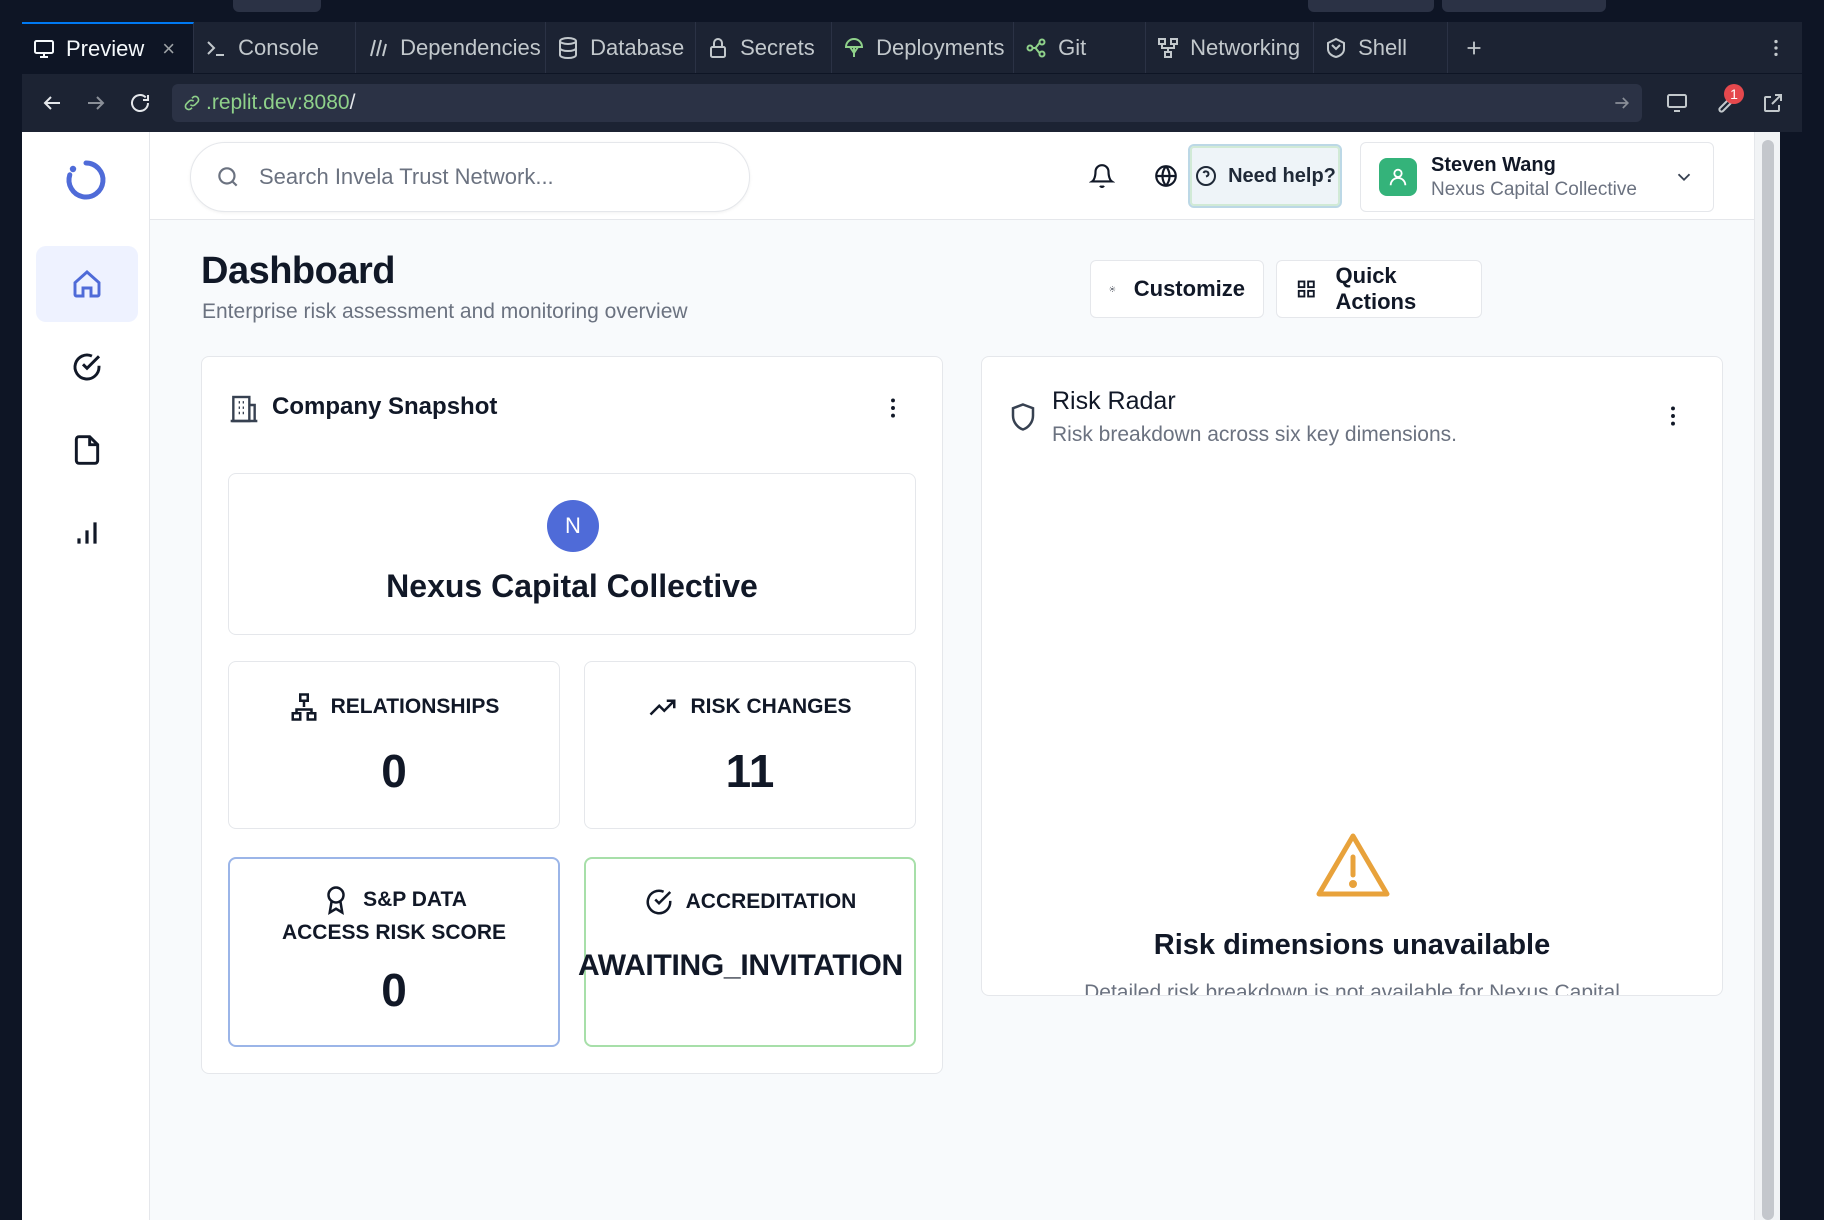  What do you see at coordinates (1537, 177) in the screenshot?
I see `user-menu: Steven Wang Nexus Capital Collective` at bounding box center [1537, 177].